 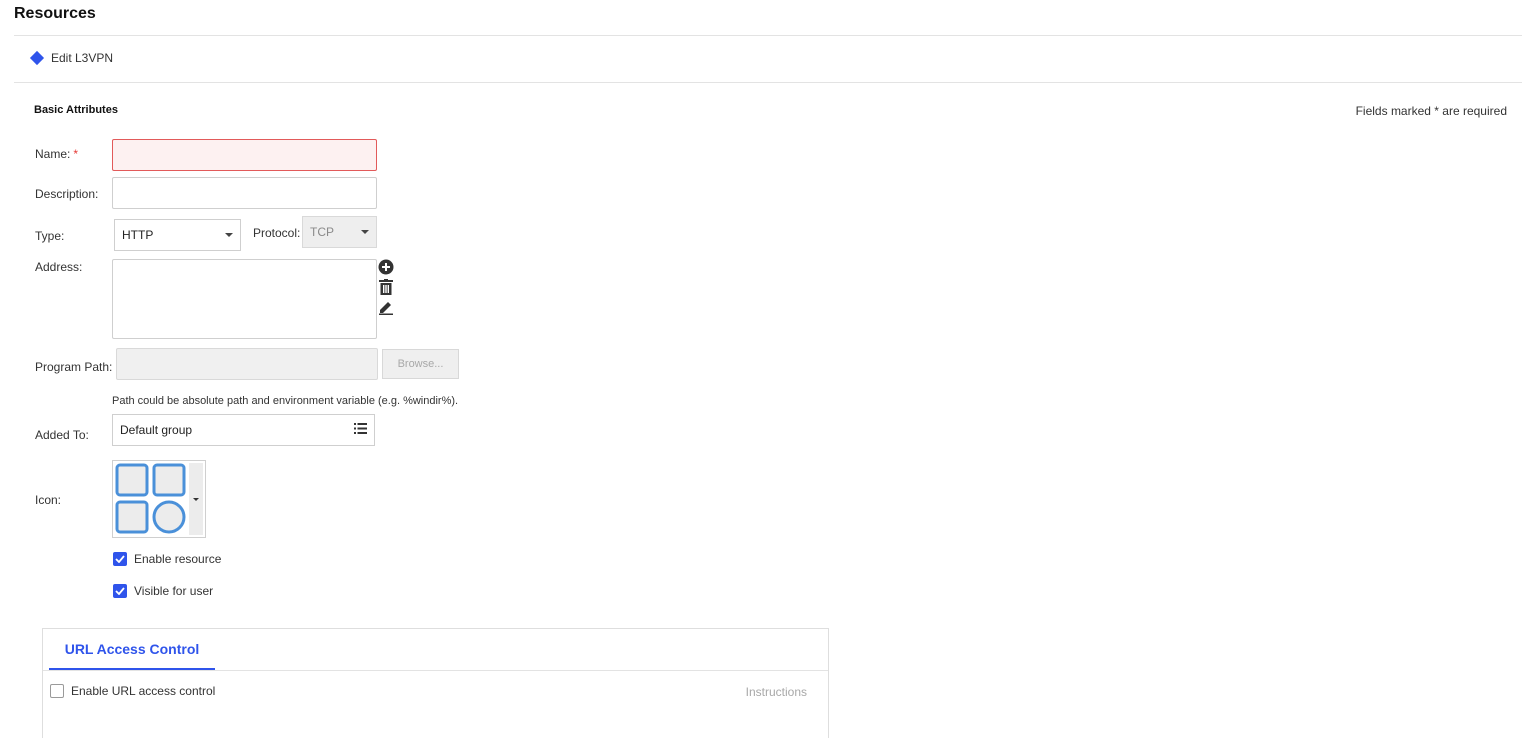 I want to click on trash-icon, so click(x=386, y=287).